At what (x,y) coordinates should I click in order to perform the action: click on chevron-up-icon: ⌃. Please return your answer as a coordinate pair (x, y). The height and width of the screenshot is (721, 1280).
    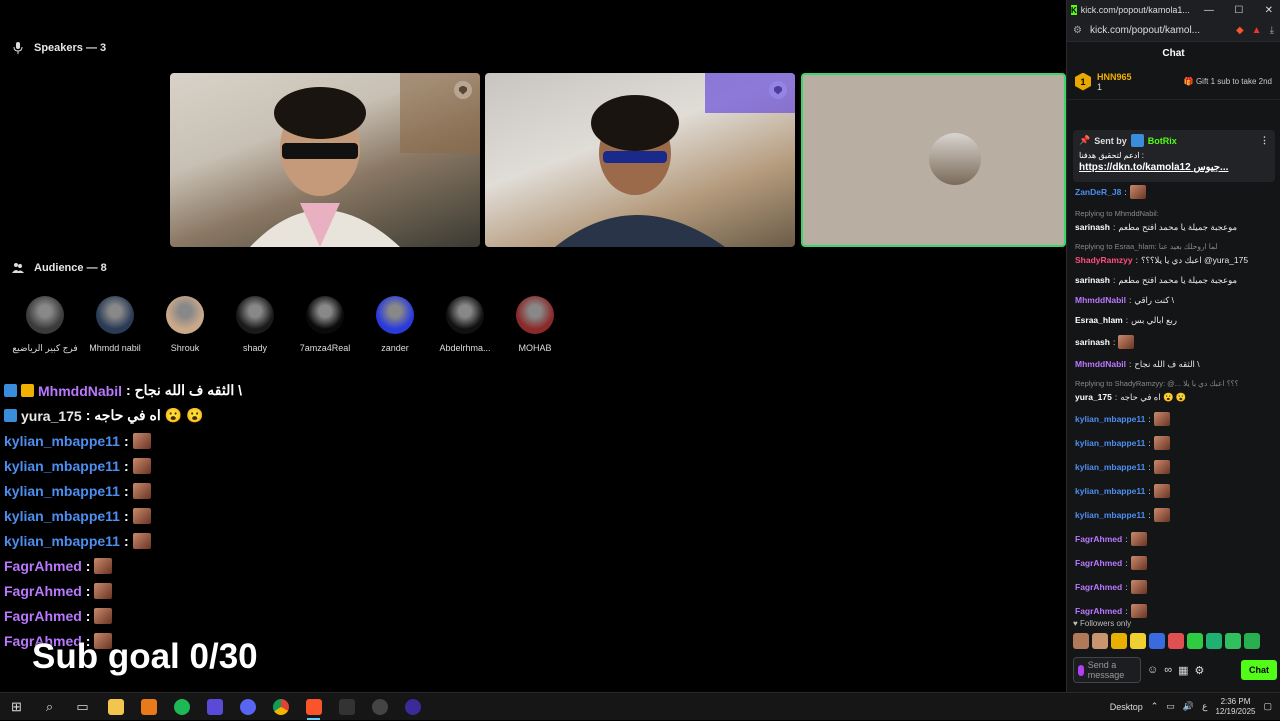
    Looking at the image, I should click on (1155, 706).